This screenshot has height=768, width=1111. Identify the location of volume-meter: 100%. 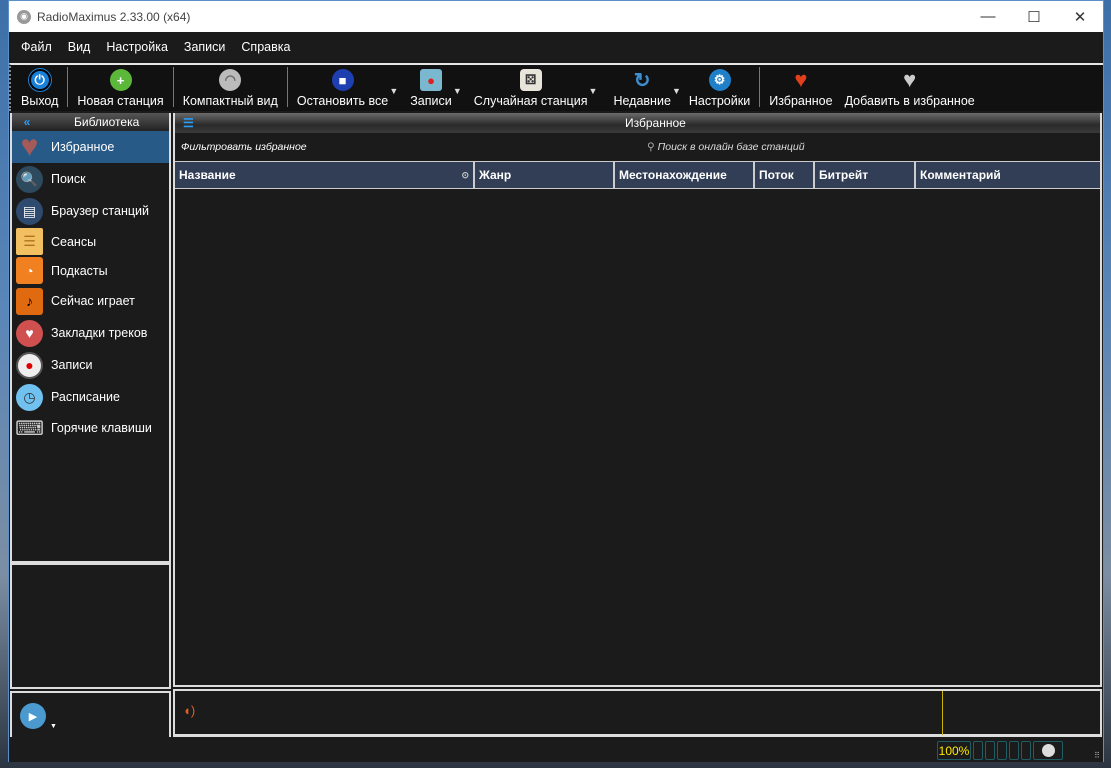
(1000, 750).